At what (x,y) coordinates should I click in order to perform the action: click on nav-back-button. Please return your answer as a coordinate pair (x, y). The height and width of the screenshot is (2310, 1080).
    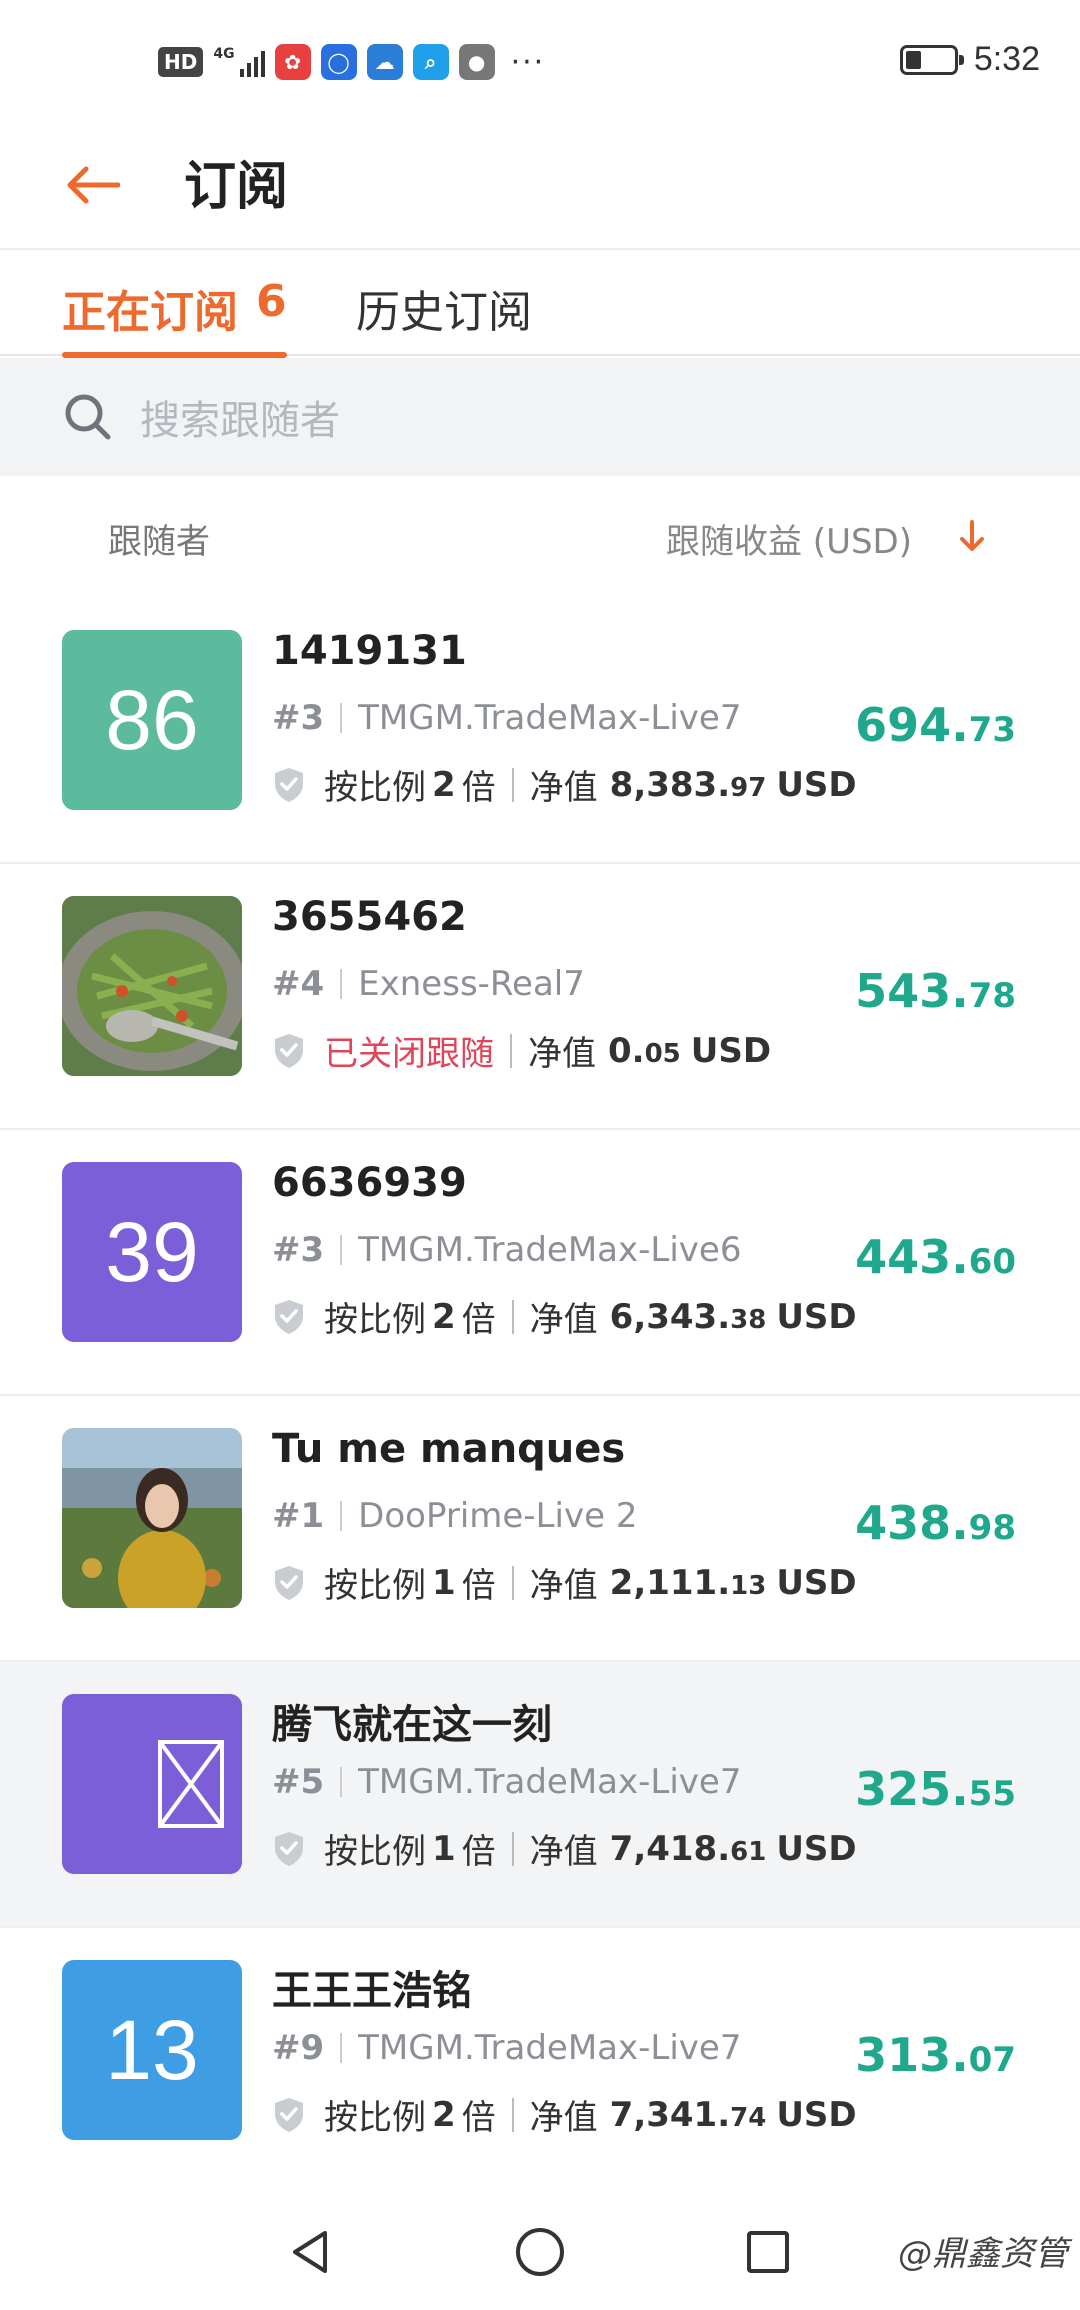
    Looking at the image, I should click on (310, 2252).